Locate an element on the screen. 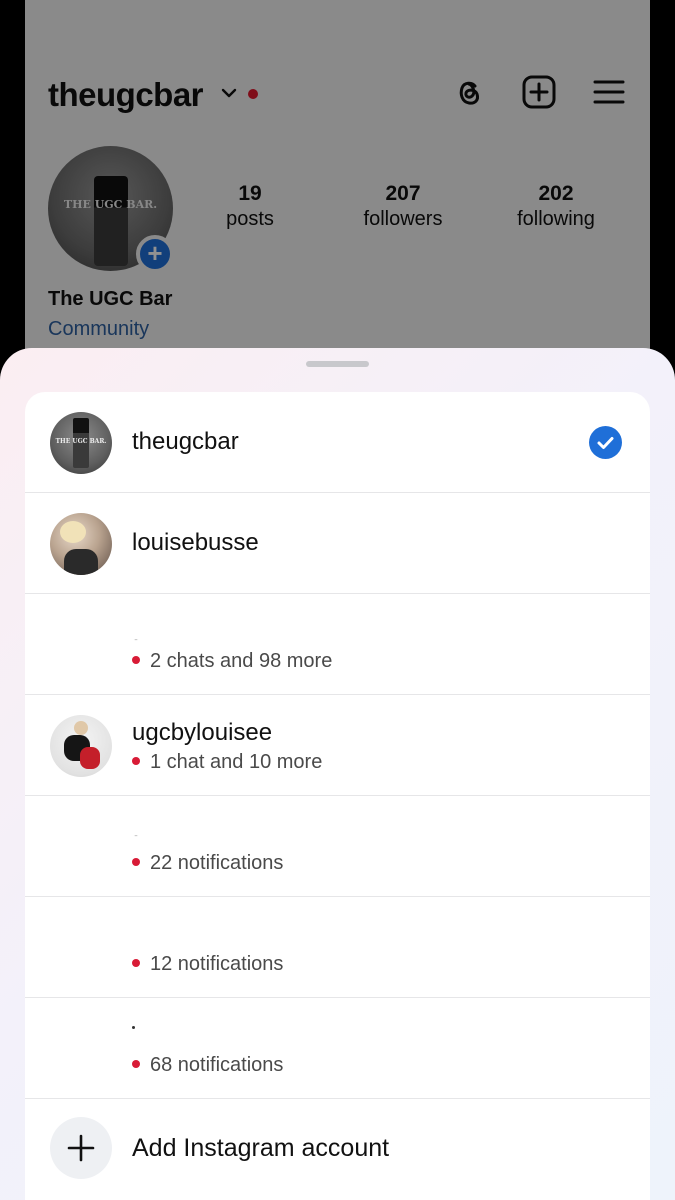 The height and width of the screenshot is (1200, 675). account-row-theugcbar: THE UGC BAR. theugcbar is located at coordinates (337, 442).